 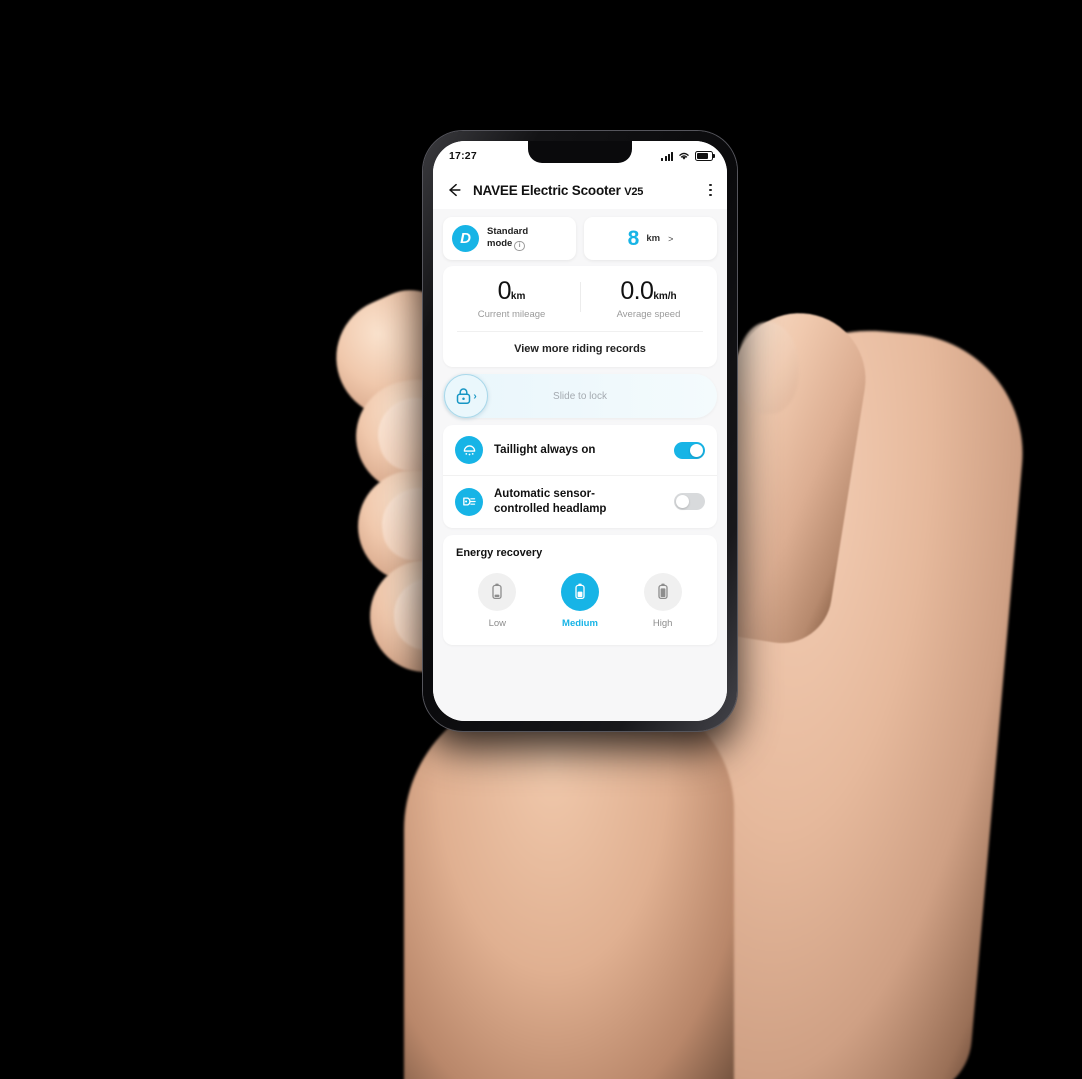 I want to click on headlamp-sensor-icon, so click(x=469, y=501).